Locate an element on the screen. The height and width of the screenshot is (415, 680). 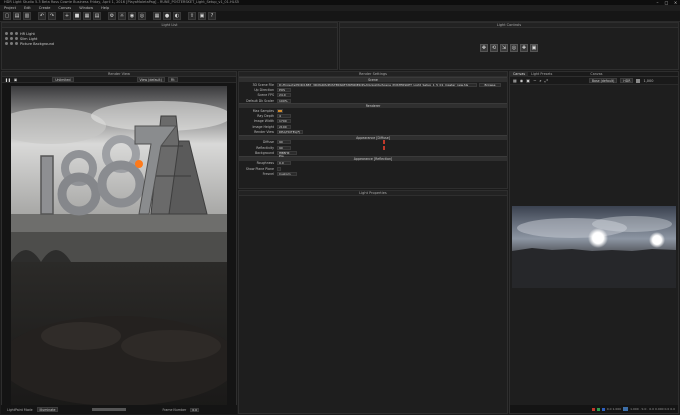
light-copy-button: ▣ is located at coordinates (534, 48).